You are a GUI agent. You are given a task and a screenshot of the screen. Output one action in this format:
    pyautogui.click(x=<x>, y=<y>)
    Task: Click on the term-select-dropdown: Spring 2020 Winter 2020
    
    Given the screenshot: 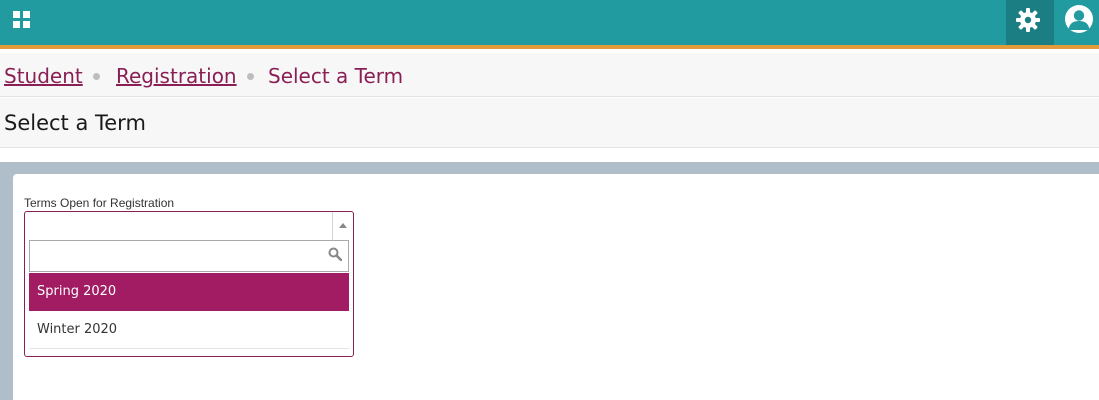 What is the action you would take?
    pyautogui.click(x=189, y=284)
    